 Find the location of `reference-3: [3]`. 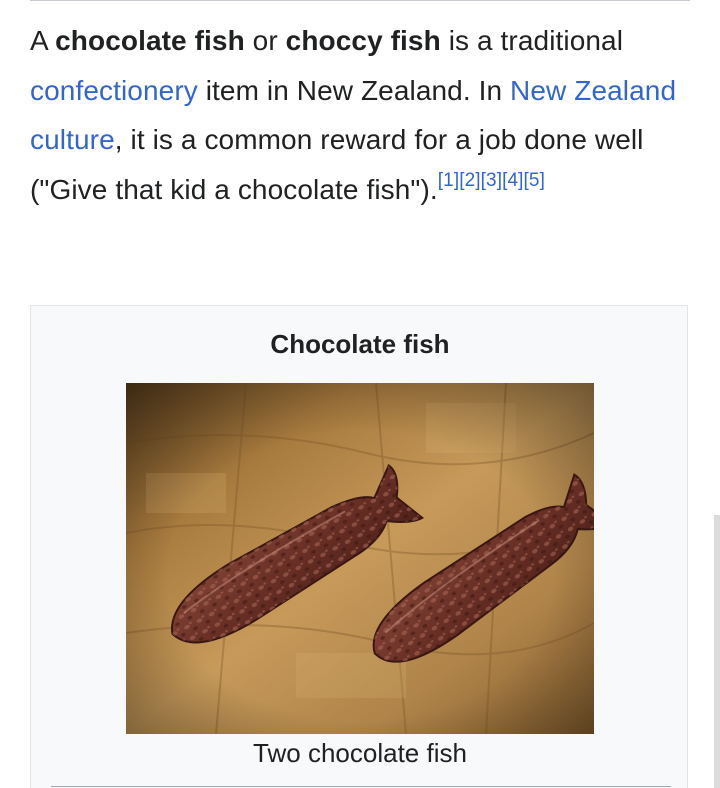

reference-3: [3] is located at coordinates (491, 180).